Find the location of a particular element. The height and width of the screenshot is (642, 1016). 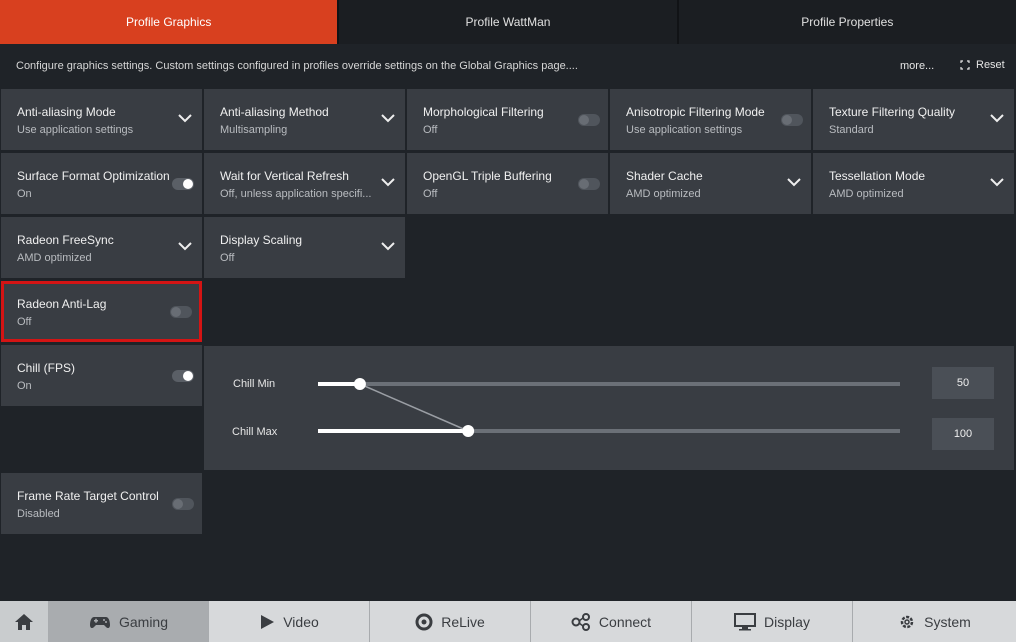

nav-label: Gaming is located at coordinates (143, 621).